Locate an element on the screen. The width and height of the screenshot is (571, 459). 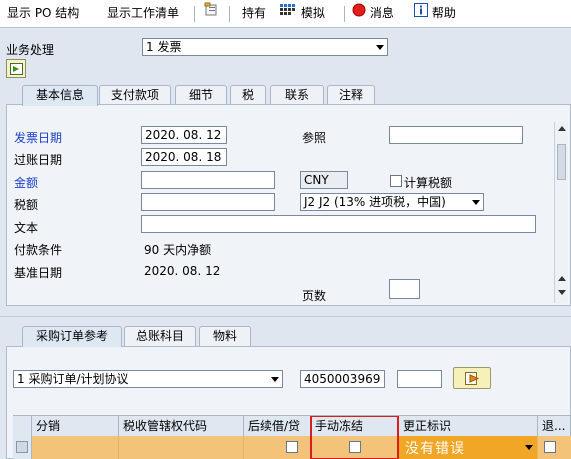
tab-label: 联系 is located at coordinates (296, 95).